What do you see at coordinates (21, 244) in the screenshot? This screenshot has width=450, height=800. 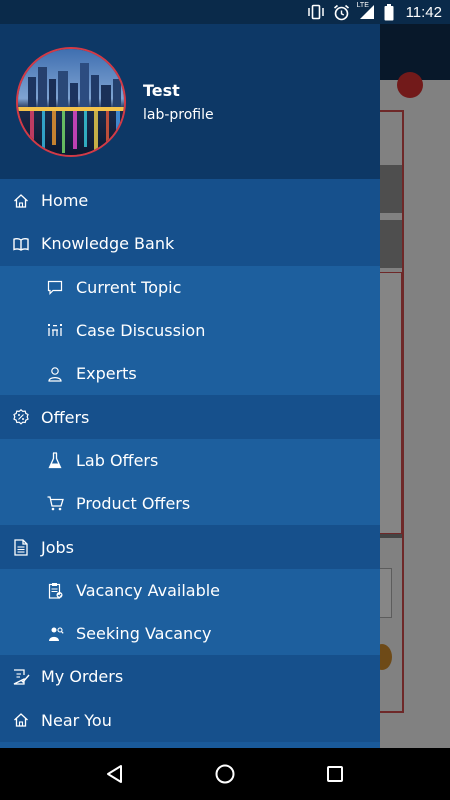 I see `book-icon` at bounding box center [21, 244].